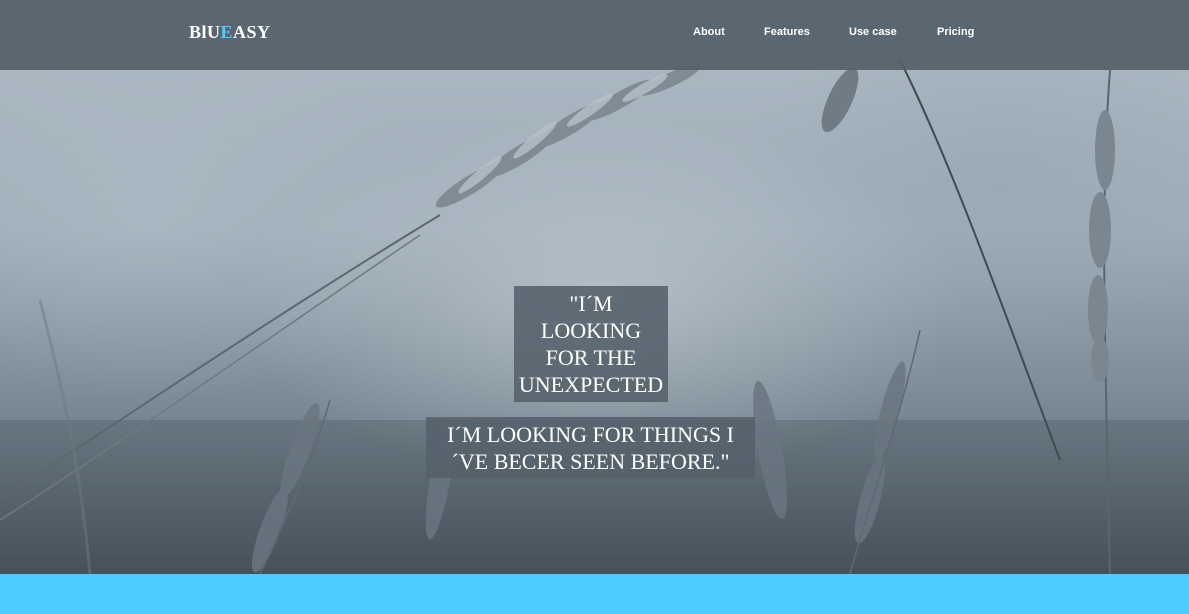 The height and width of the screenshot is (614, 1189). What do you see at coordinates (591, 357) in the screenshot?
I see `hero-quote-line: FOR THE` at bounding box center [591, 357].